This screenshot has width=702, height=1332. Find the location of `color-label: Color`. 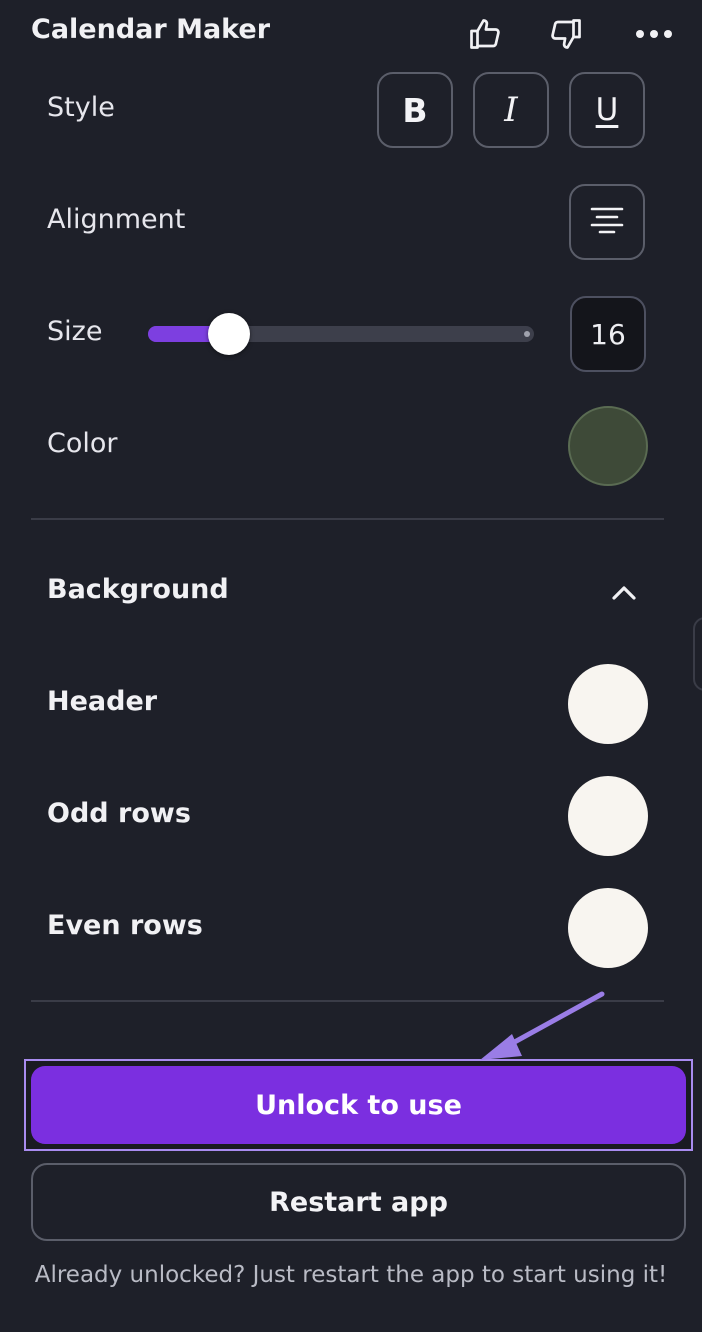

color-label: Color is located at coordinates (82, 443).